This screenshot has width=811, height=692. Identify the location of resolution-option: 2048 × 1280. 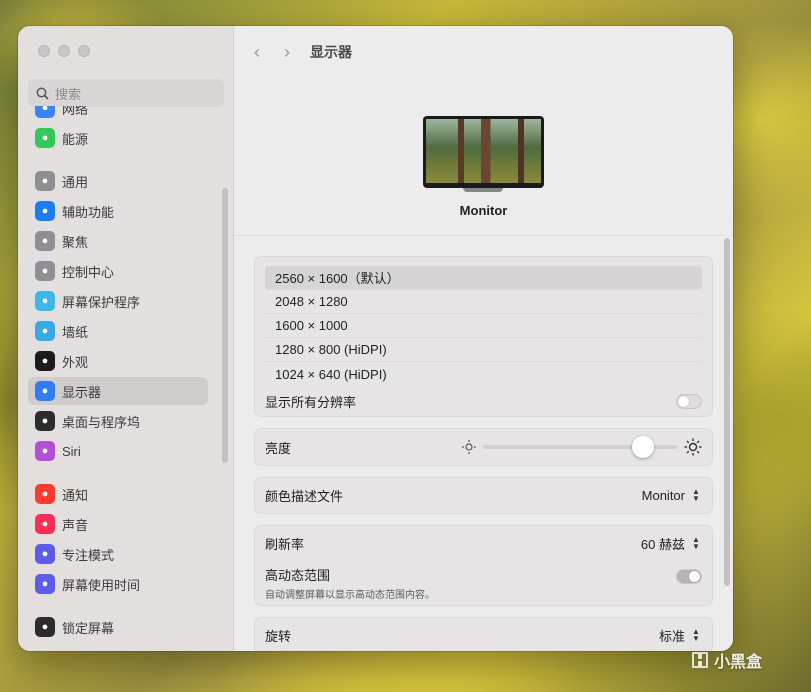
(483, 302).